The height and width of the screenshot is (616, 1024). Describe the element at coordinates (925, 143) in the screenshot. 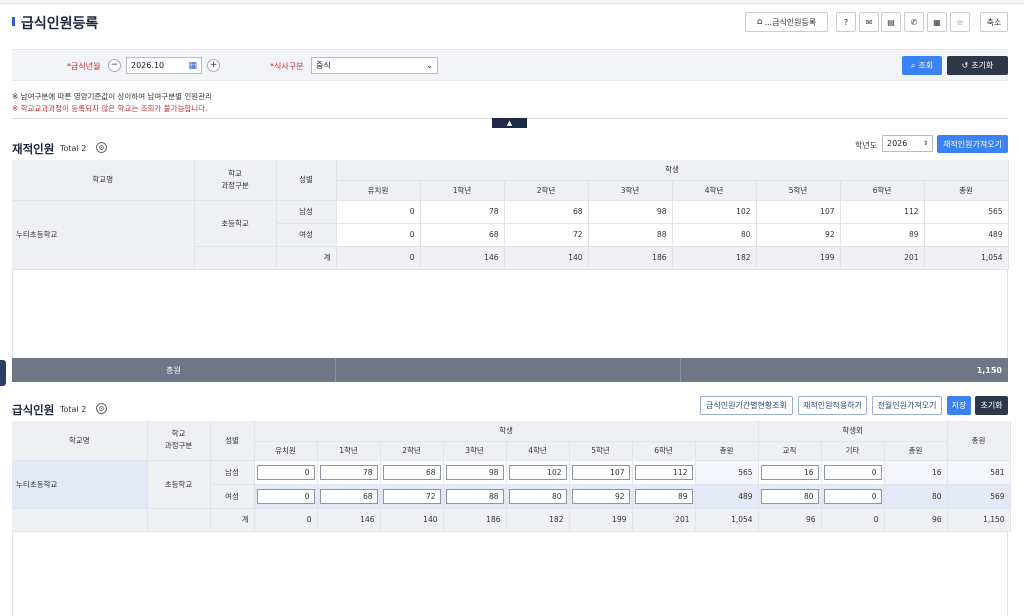

I see `spinner-icon: ⇕` at that location.